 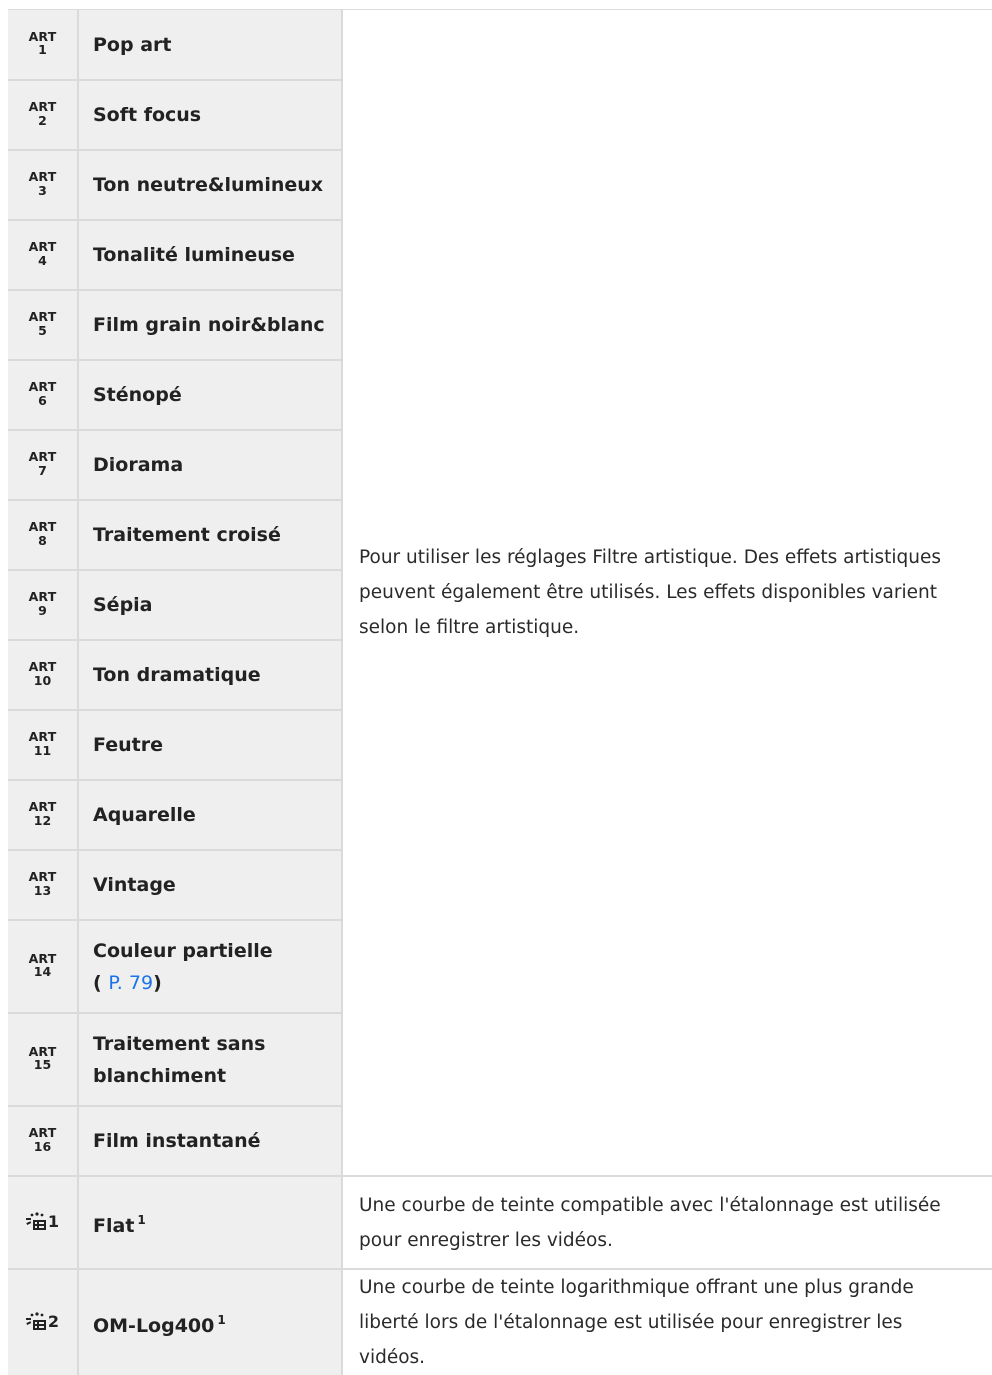 I want to click on mode-name: Traitement sans blanchiment, so click(x=210, y=1060).